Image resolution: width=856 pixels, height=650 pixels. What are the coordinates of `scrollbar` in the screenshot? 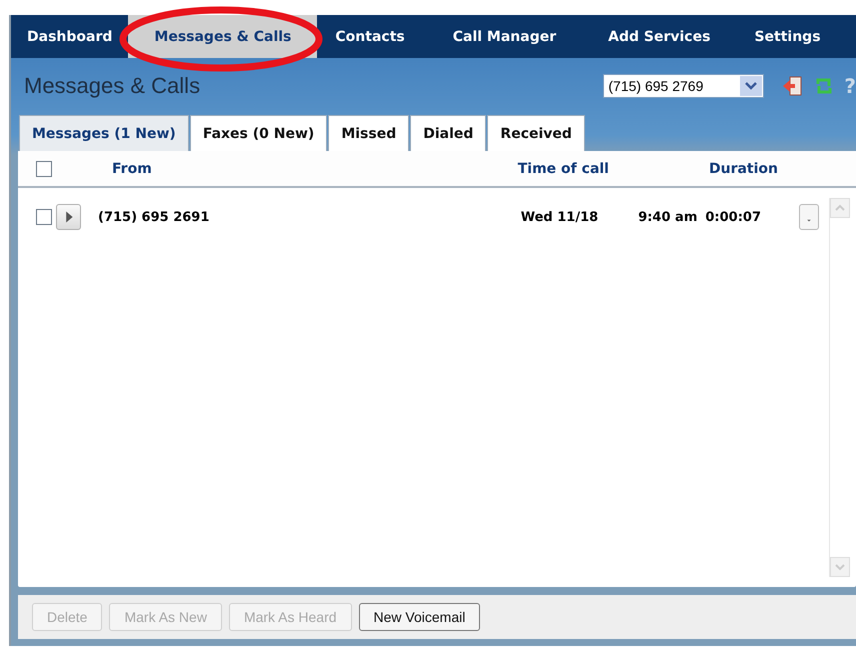 It's located at (840, 387).